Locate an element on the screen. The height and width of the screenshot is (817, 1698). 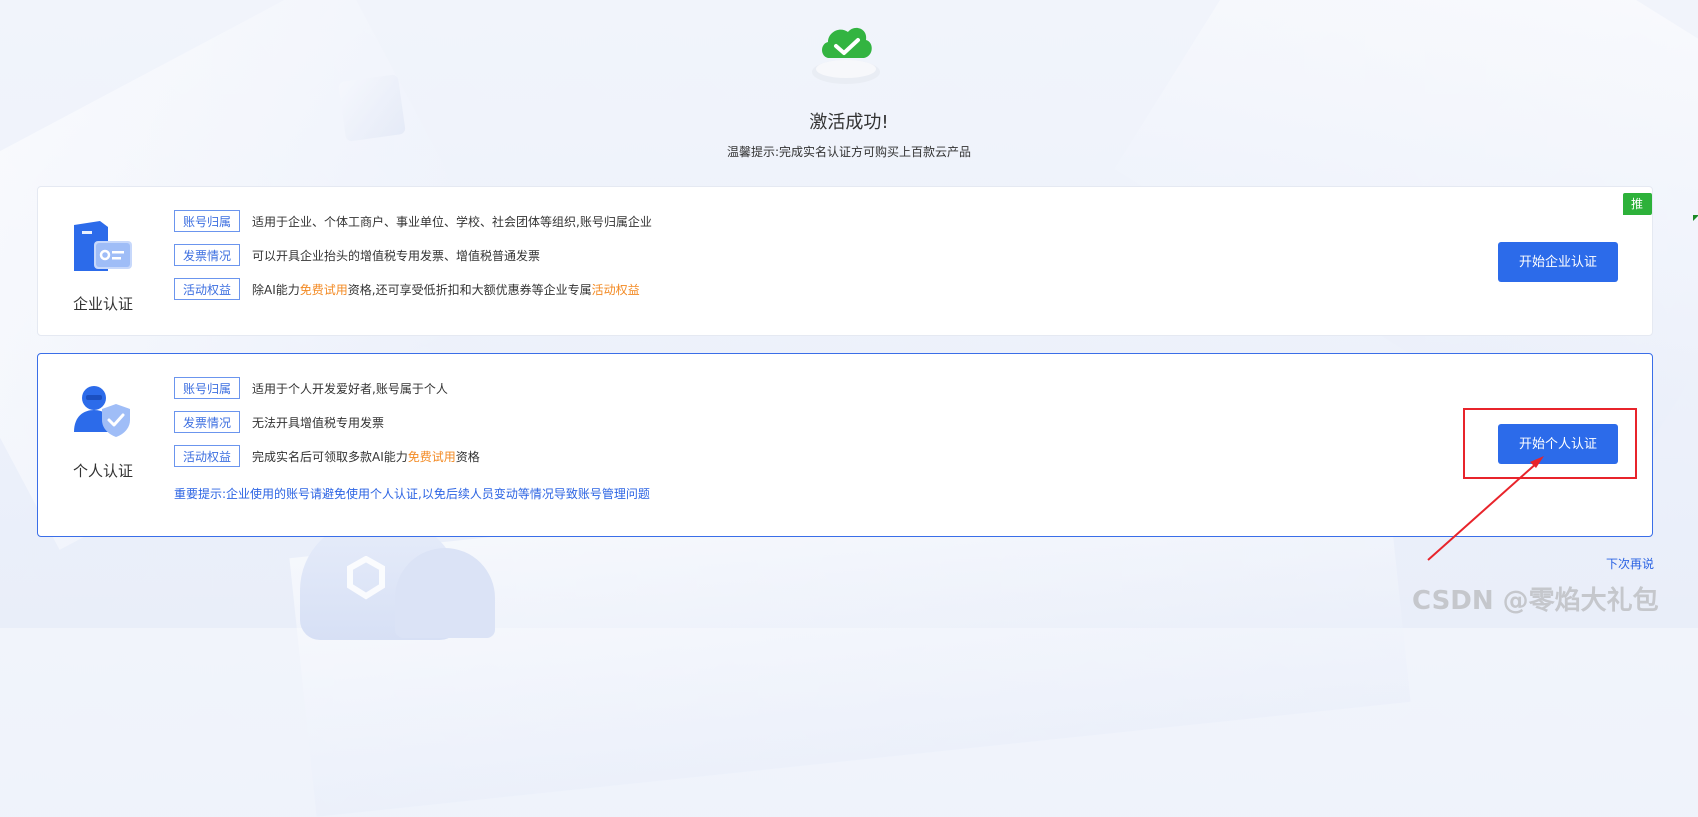
enterprise-row-benefits: 活动权益 除AI能力免费试用资格,还可享受低折扣和大额优惠券等企业专属活动权益 is located at coordinates (407, 289).